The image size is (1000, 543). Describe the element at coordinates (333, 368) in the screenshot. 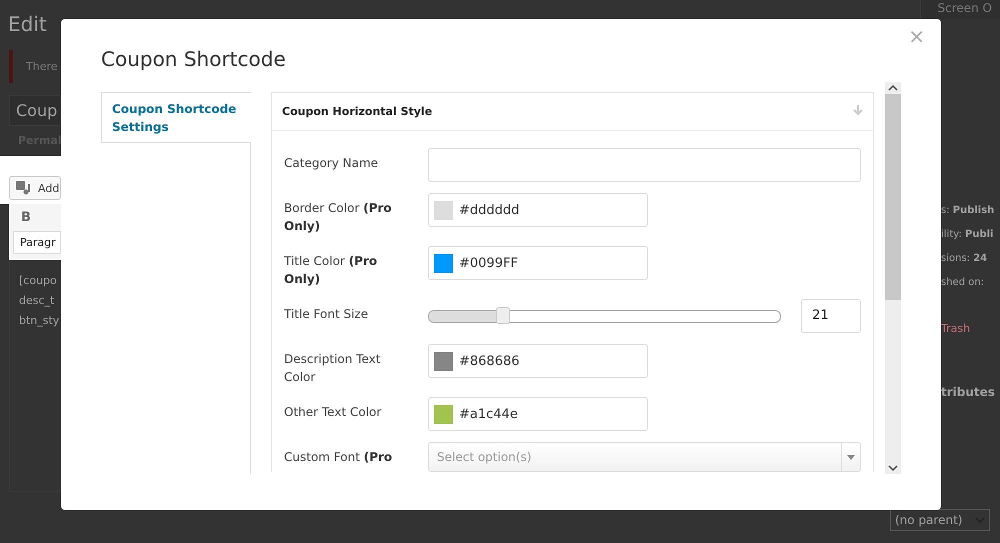

I see `field-label: Description Text Color` at that location.